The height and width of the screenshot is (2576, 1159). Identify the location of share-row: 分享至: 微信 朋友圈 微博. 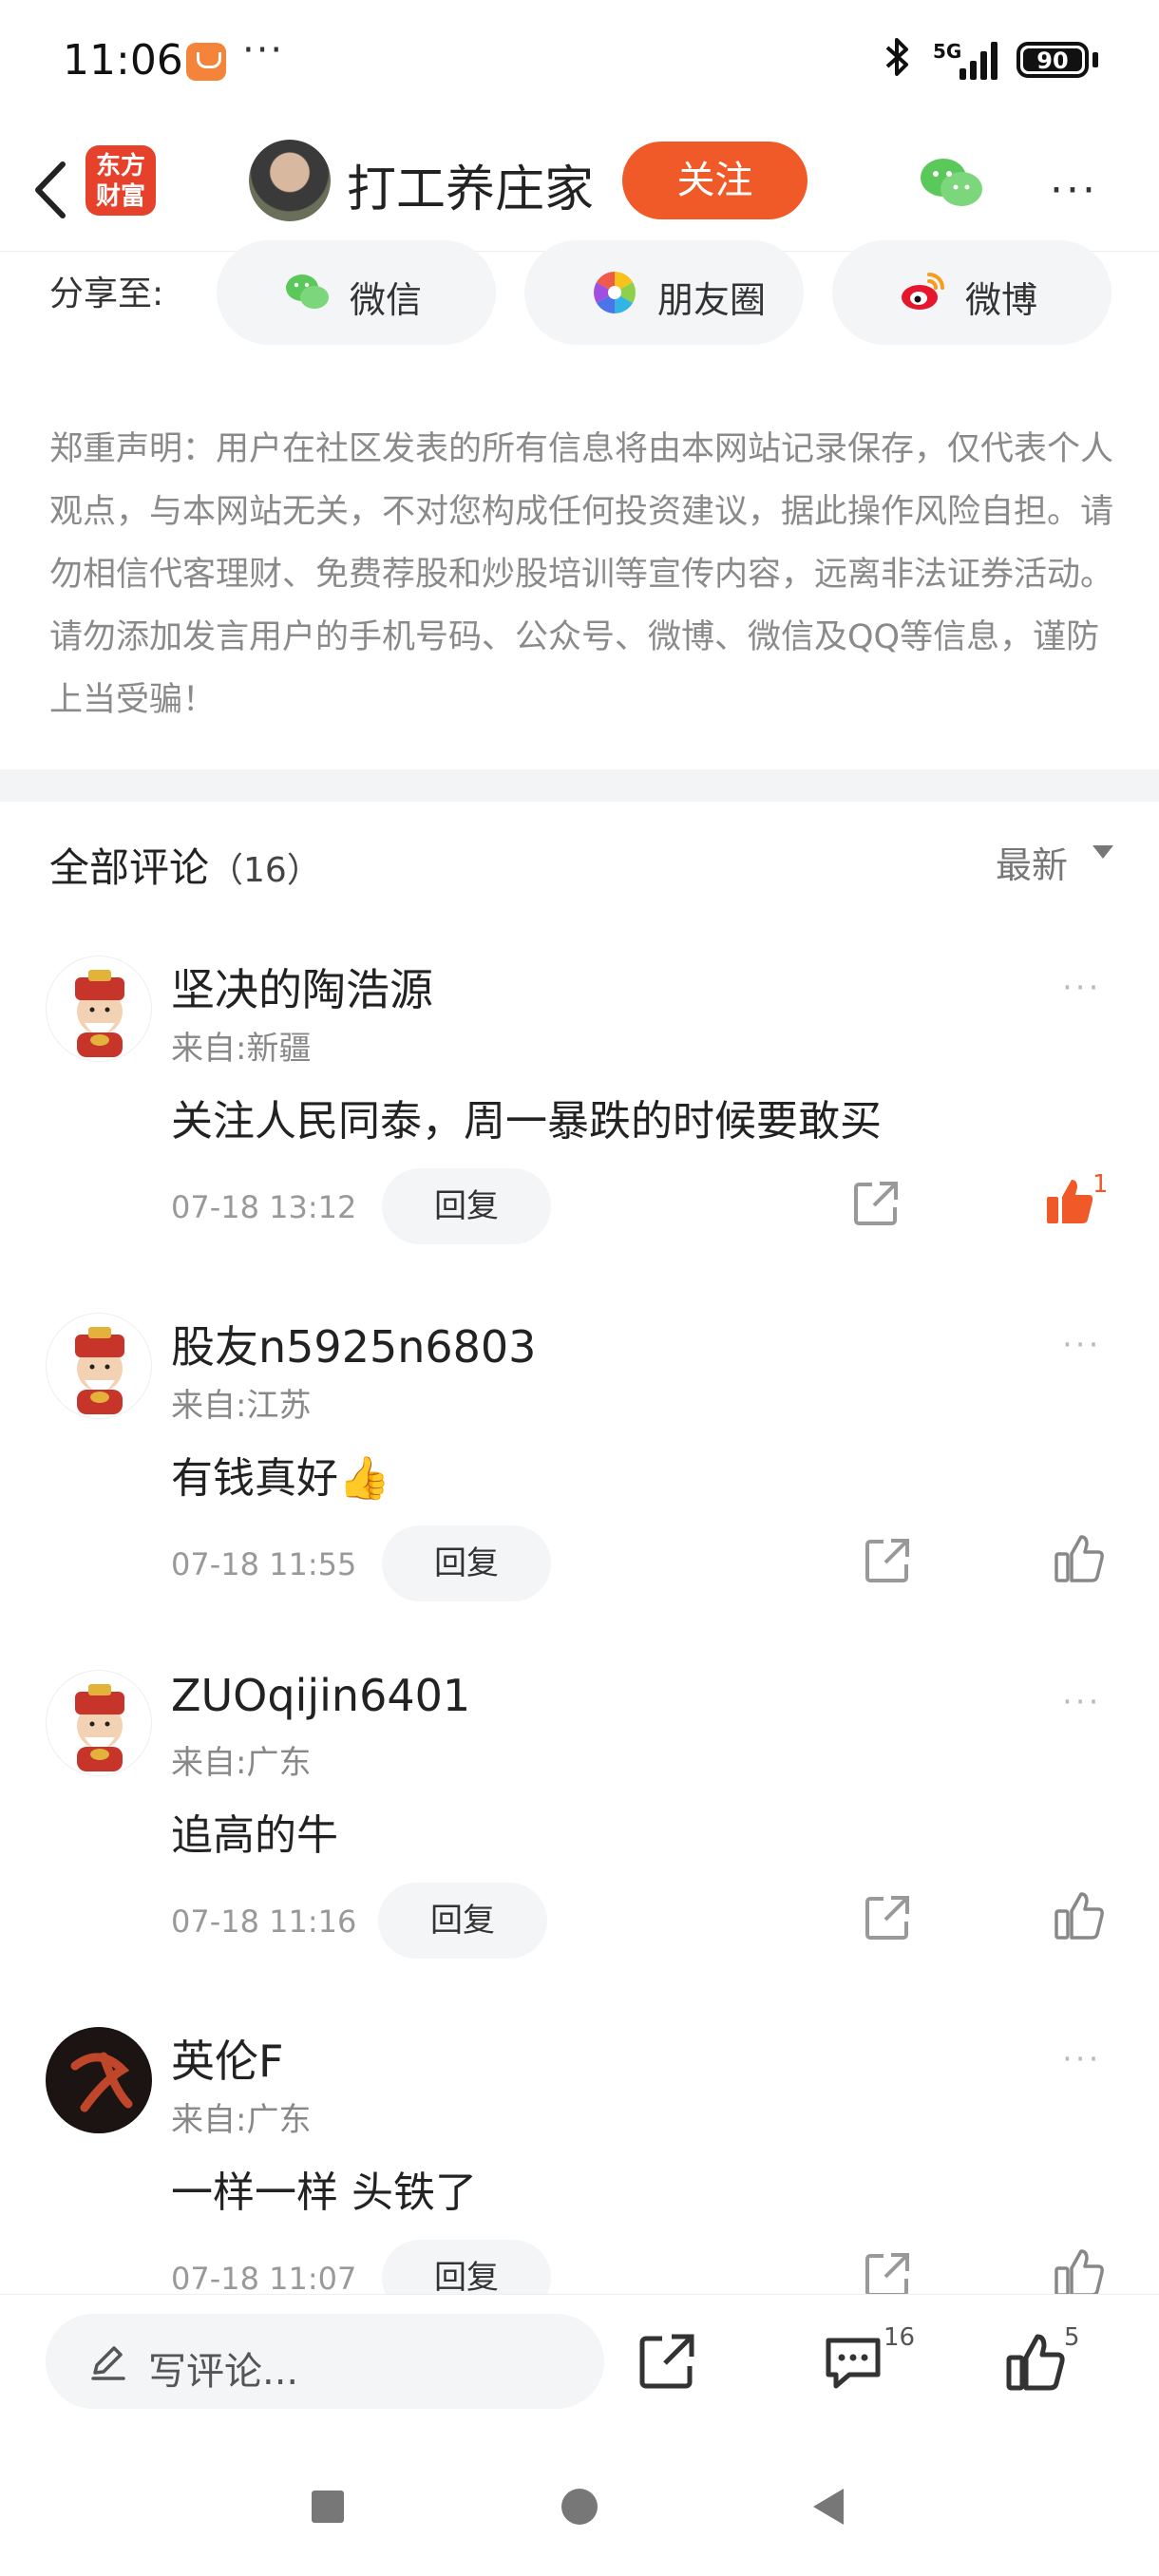
(579, 293).